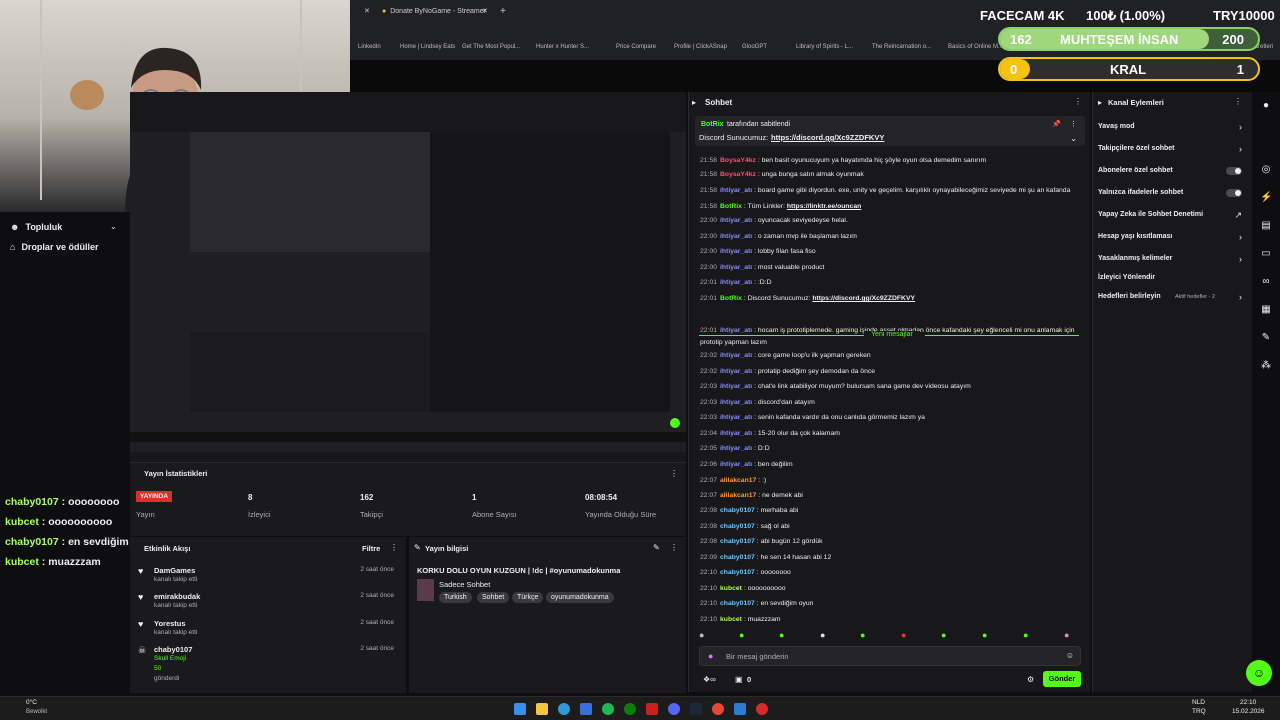  Describe the element at coordinates (1073, 138) in the screenshot. I see `chevron-down-icon: ⌄` at that location.